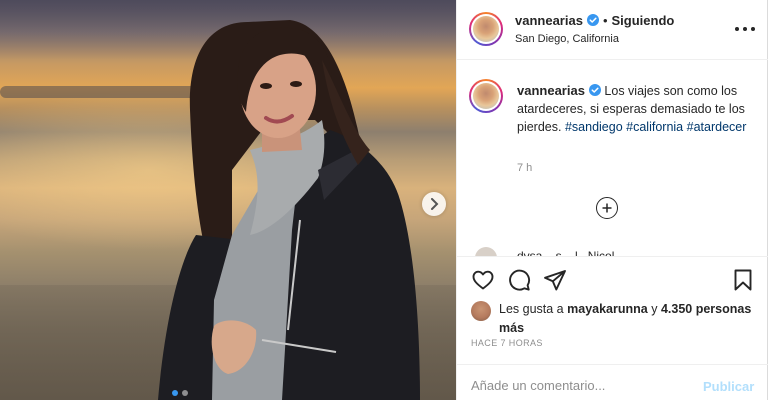 The image size is (768, 400). I want to click on caption-time: 7 h, so click(524, 168).